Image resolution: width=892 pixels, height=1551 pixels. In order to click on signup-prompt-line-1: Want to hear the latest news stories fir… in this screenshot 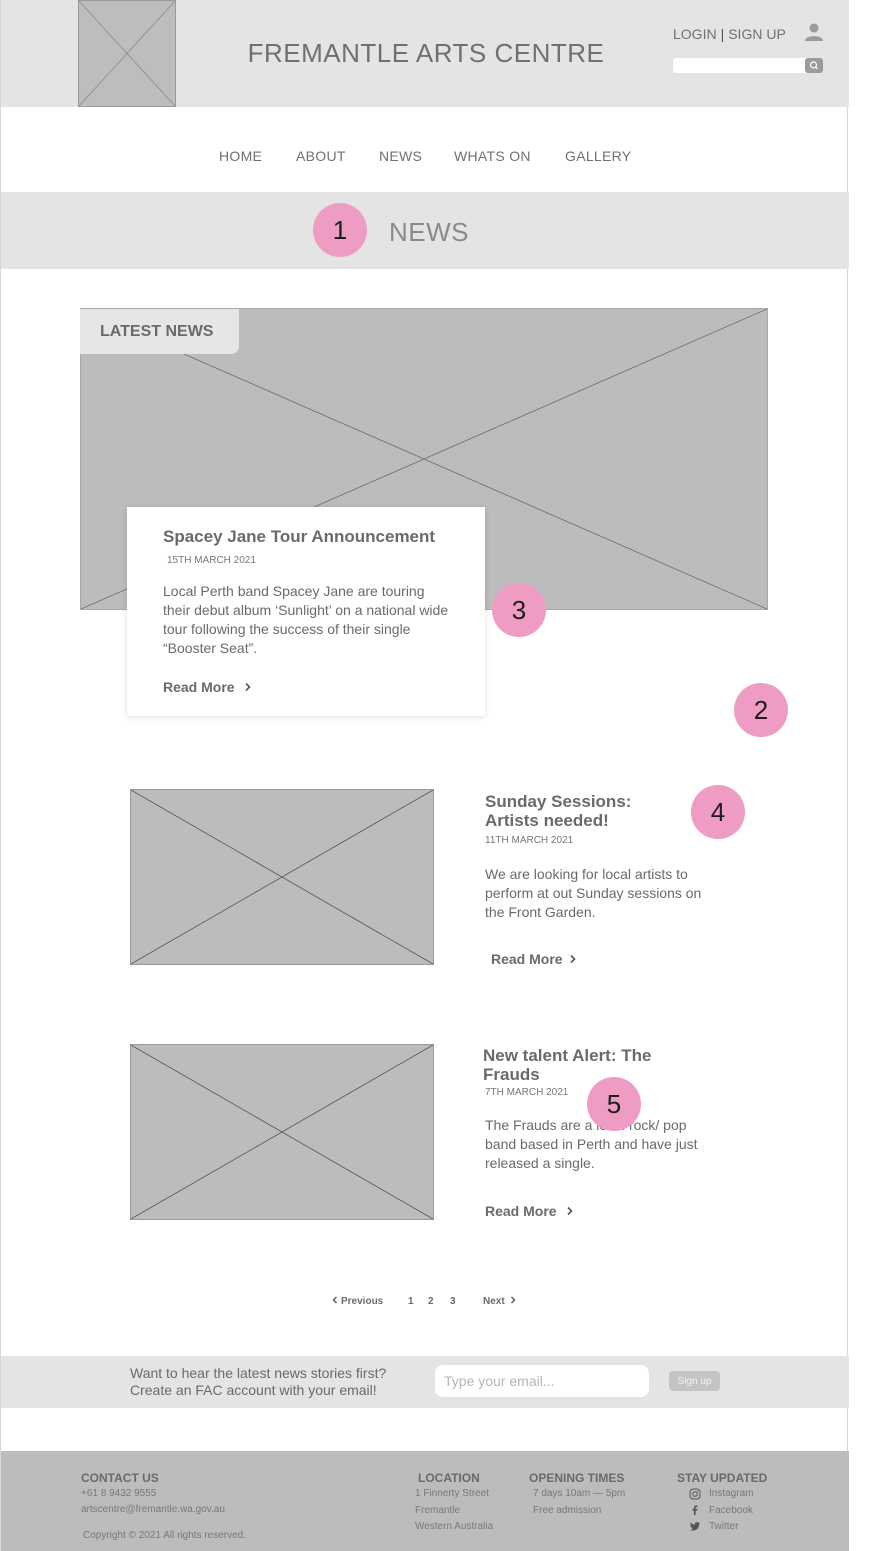, I will do `click(258, 1373)`.